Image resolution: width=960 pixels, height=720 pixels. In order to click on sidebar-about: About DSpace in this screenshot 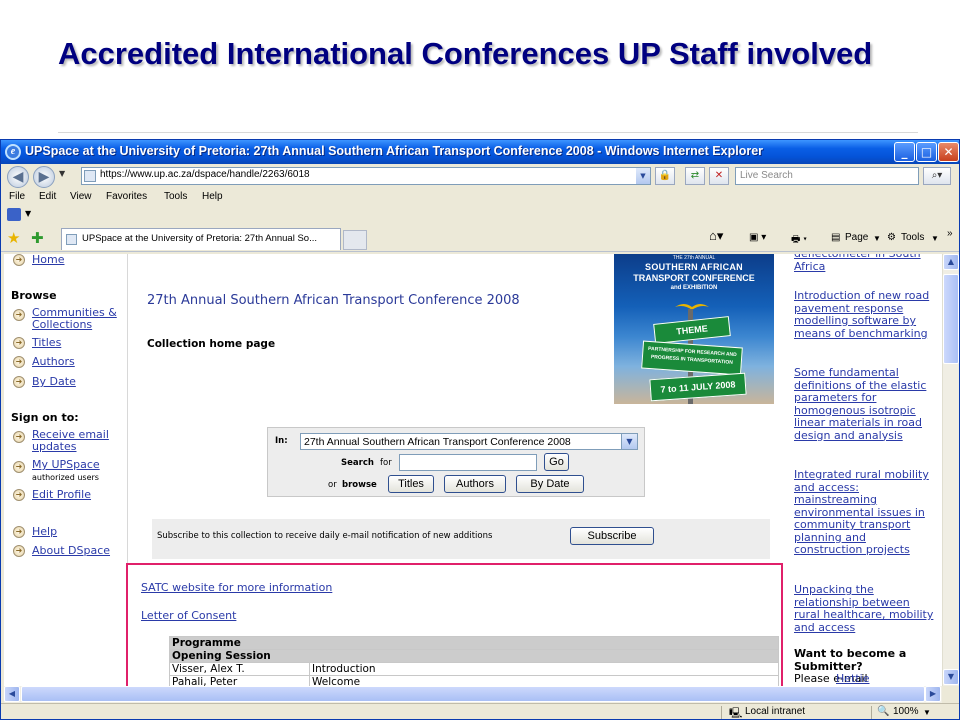, I will do `click(71, 551)`.